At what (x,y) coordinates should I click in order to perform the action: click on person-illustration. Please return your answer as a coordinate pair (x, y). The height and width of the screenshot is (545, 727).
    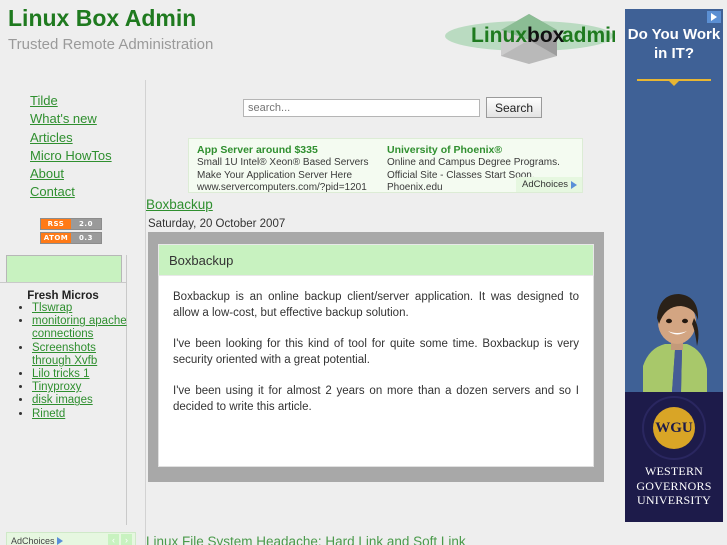
    Looking at the image, I should click on (674, 334).